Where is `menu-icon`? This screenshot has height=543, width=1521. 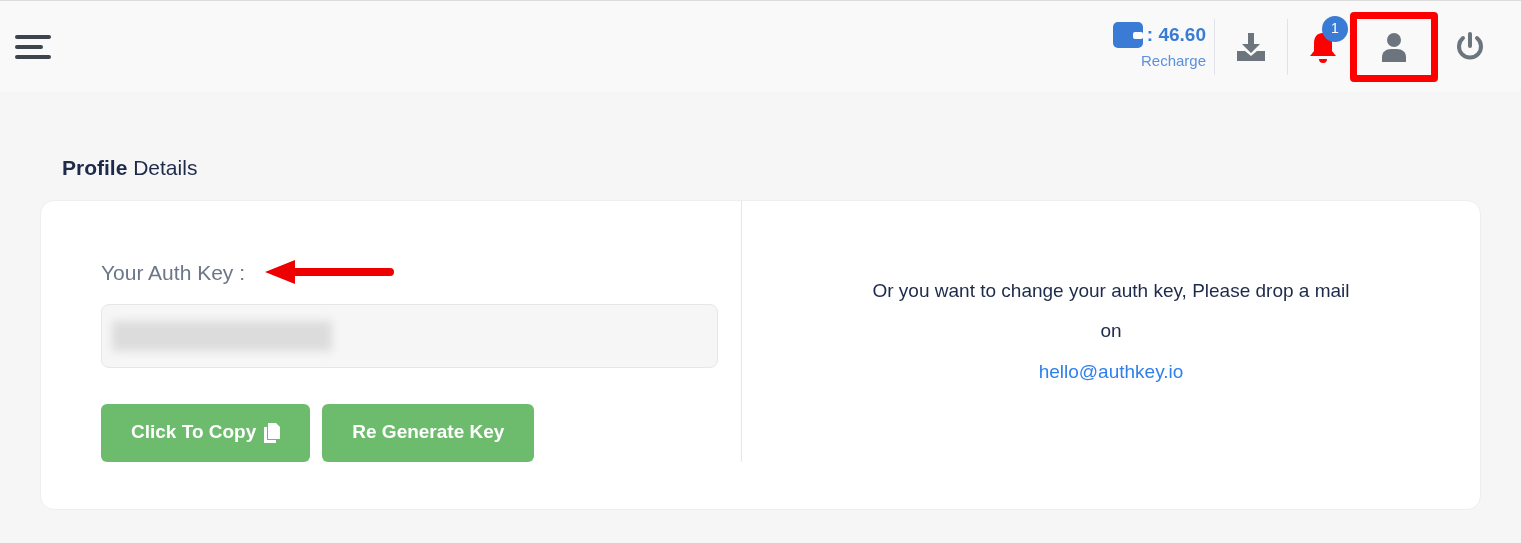 menu-icon is located at coordinates (33, 46).